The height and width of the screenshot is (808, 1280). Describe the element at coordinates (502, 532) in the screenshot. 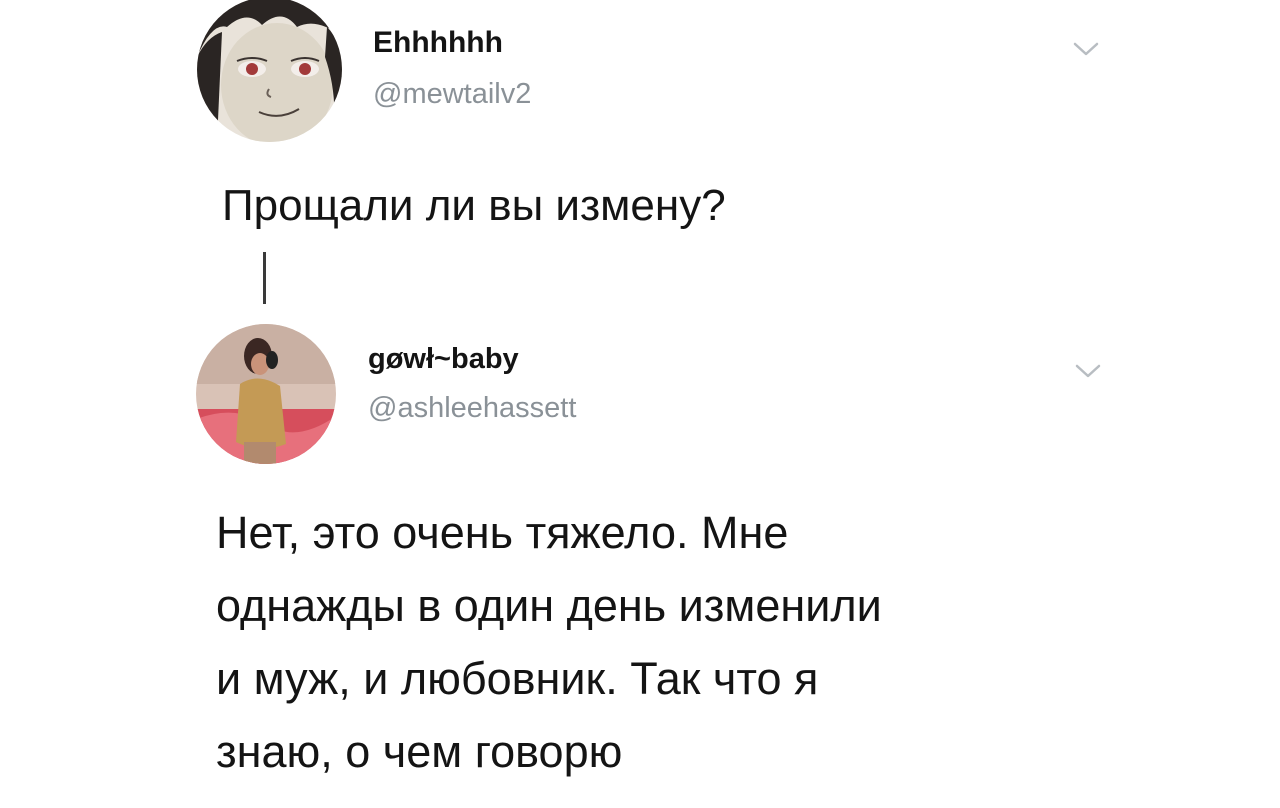

I see `tweet-text-line: Нет, это очень тяжело. Мне` at that location.